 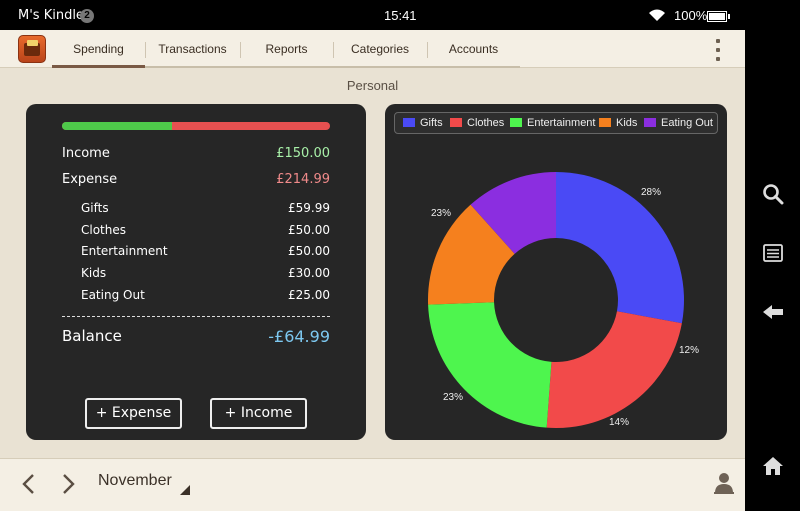 What do you see at coordinates (773, 466) in the screenshot?
I see `home-icon` at bounding box center [773, 466].